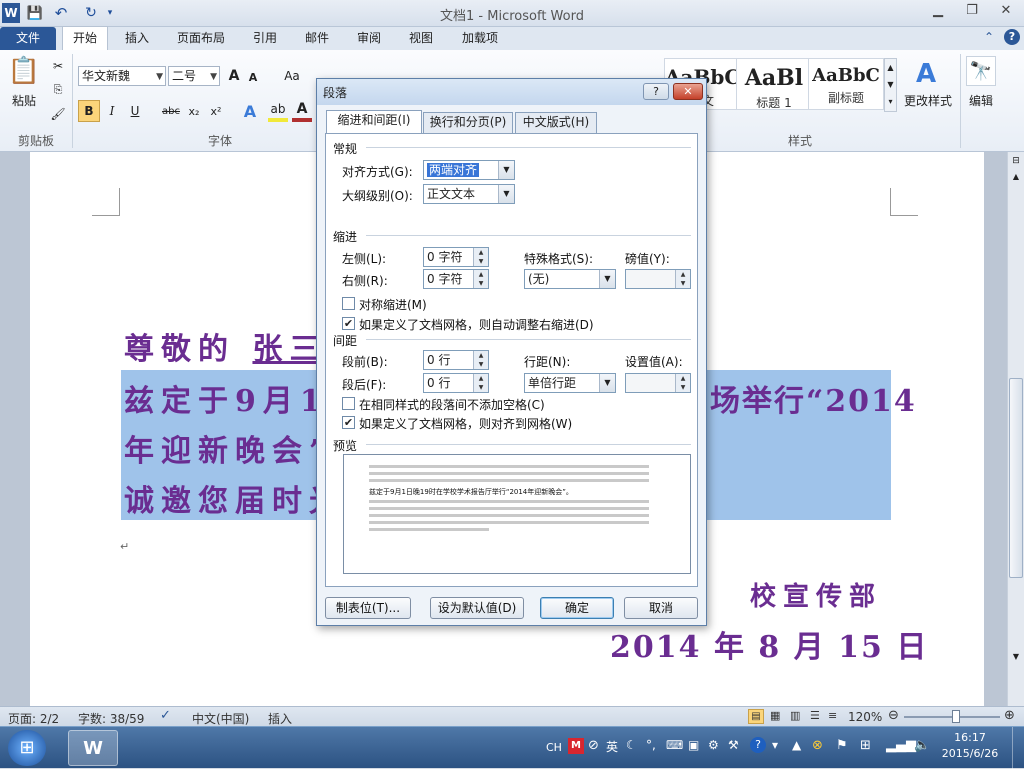 The image size is (1024, 769). I want to click on cut-icon: ✂, so click(58, 66).